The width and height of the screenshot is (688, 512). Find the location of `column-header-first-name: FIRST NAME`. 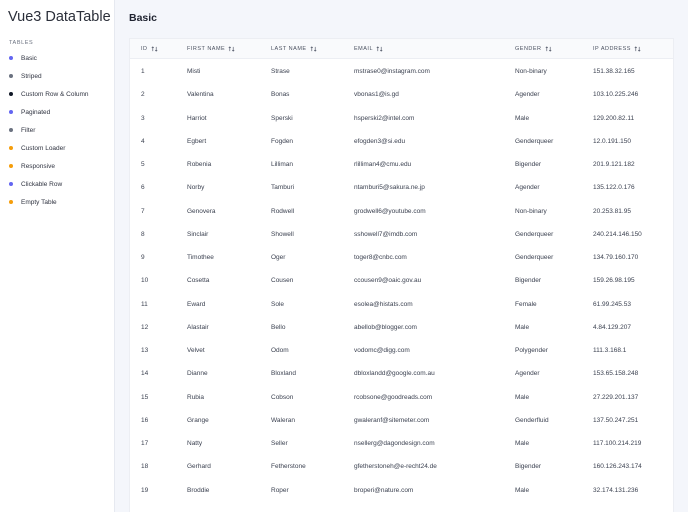

column-header-first-name: FIRST NAME is located at coordinates (211, 49).